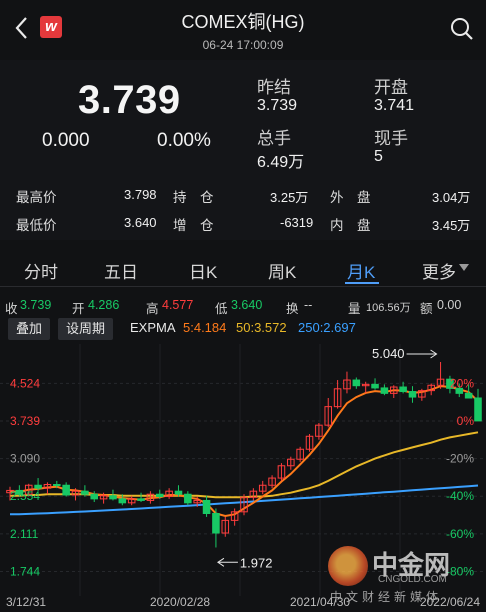 This screenshot has height=612, width=486. What do you see at coordinates (327, 327) in the screenshot?
I see `ema250-value: 250:2.697` at bounding box center [327, 327].